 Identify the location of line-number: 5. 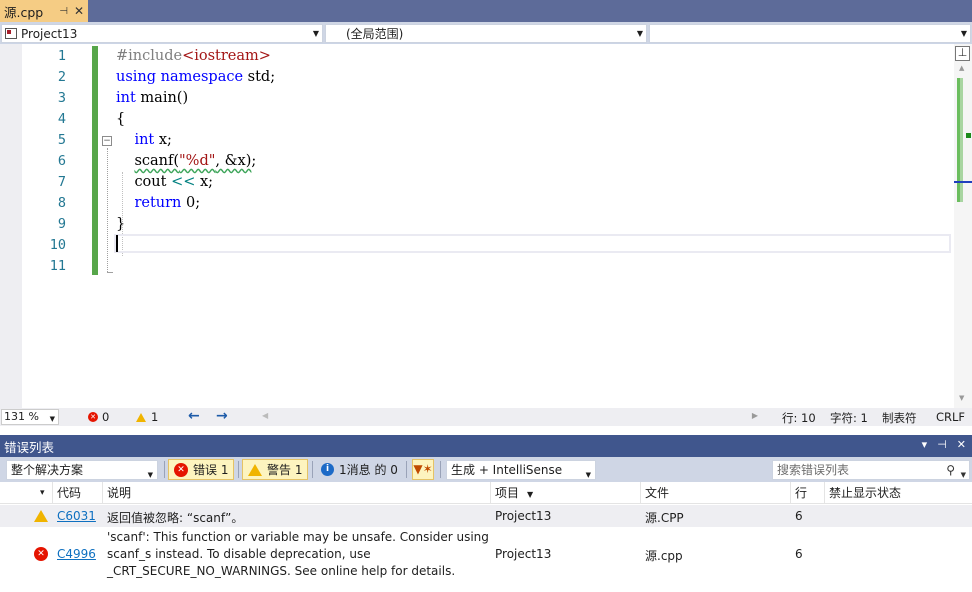
(61, 140).